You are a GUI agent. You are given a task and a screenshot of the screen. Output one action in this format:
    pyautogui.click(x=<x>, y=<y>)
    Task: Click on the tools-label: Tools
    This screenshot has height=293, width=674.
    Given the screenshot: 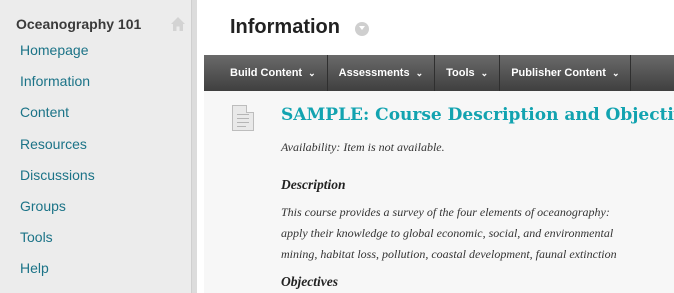 What is the action you would take?
    pyautogui.click(x=460, y=73)
    